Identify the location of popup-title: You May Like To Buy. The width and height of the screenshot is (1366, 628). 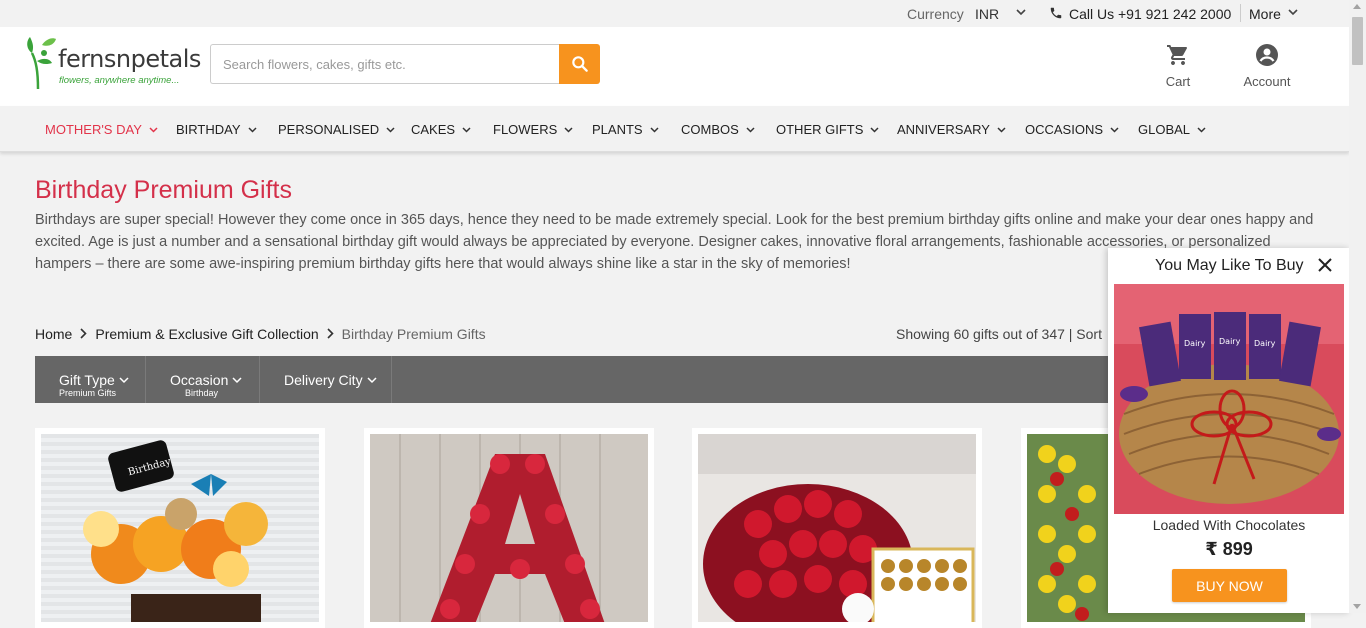
(1229, 265).